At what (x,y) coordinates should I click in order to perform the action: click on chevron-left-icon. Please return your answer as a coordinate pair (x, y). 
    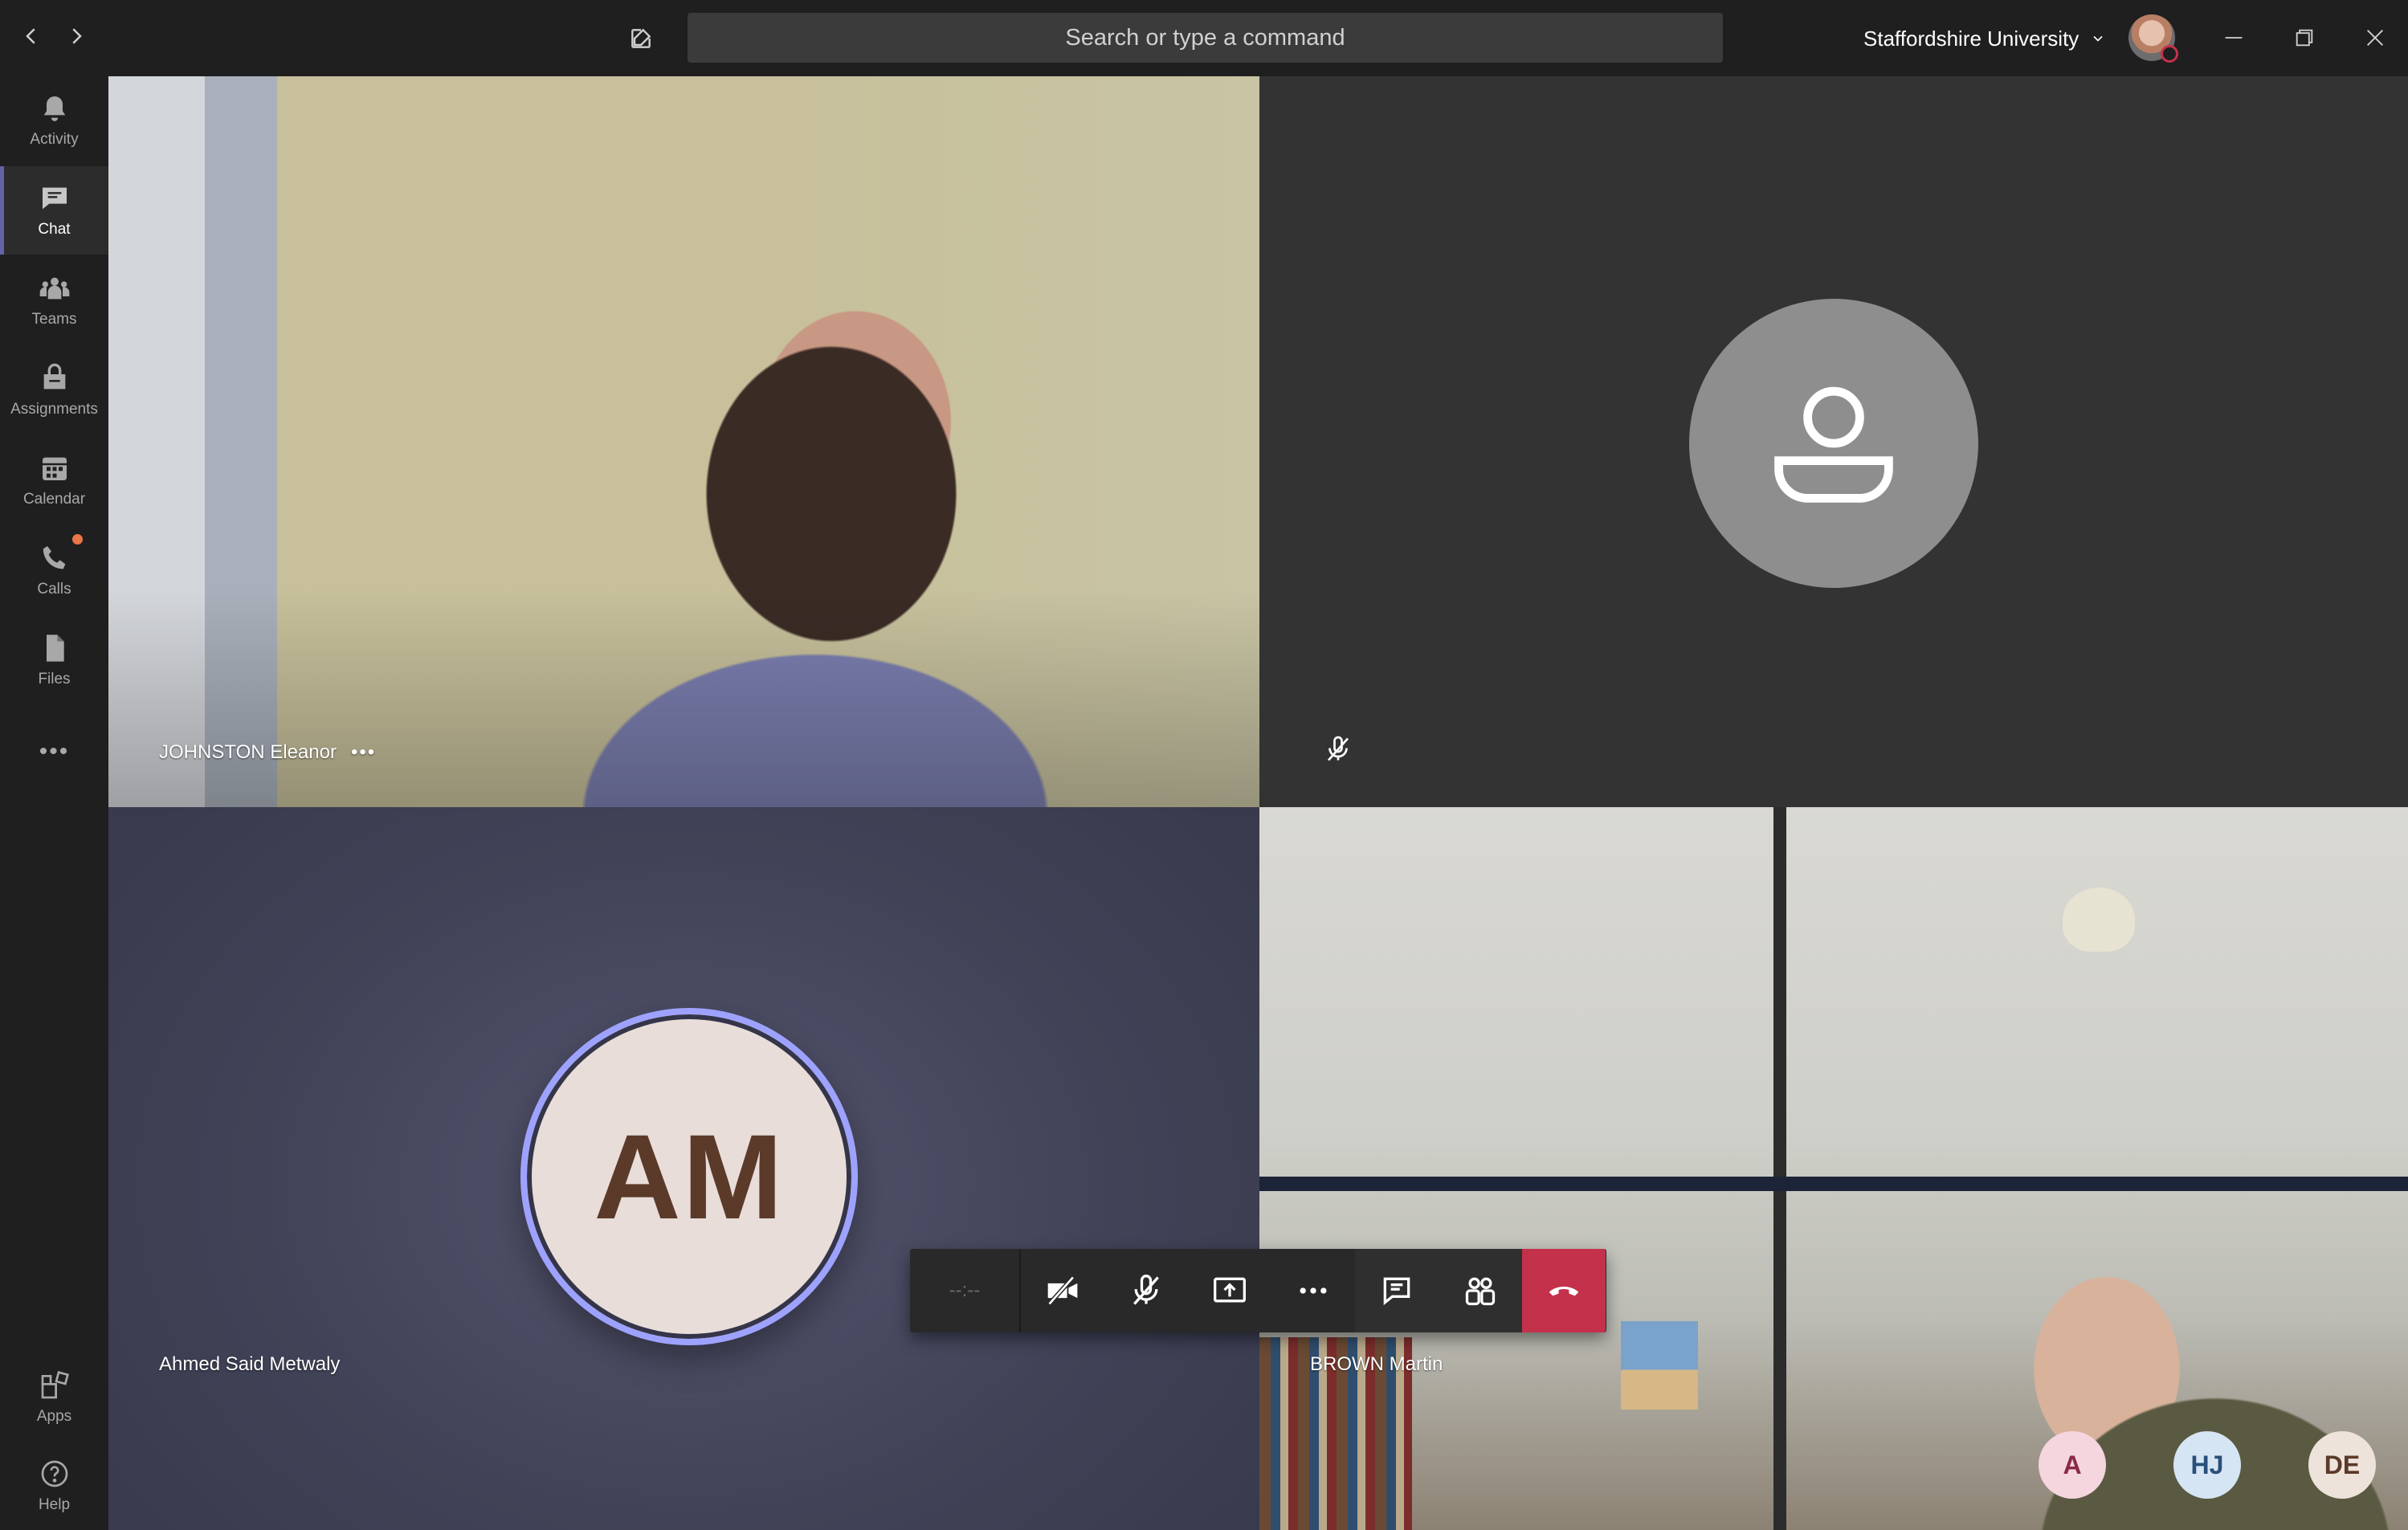
    Looking at the image, I should click on (30, 36).